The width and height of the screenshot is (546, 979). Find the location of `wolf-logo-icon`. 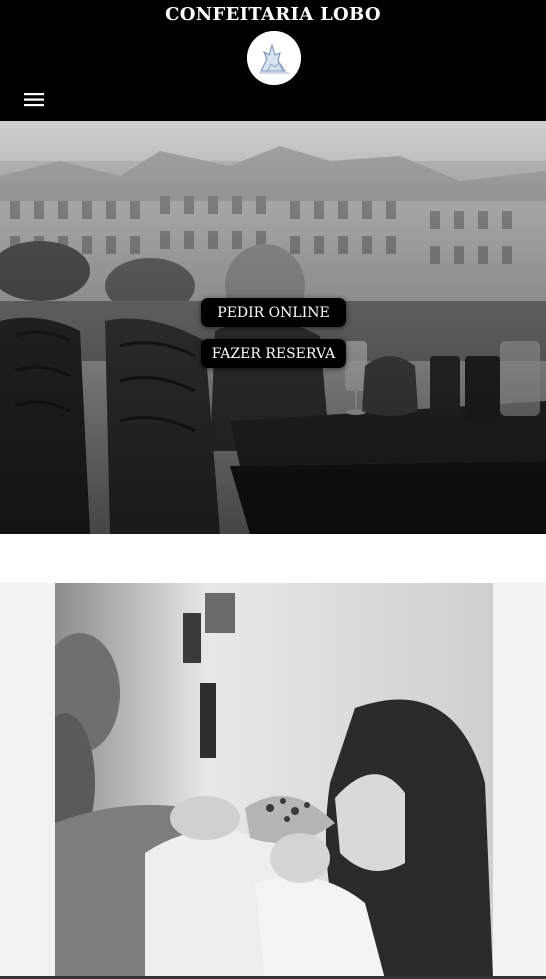

wolf-logo-icon is located at coordinates (274, 58).